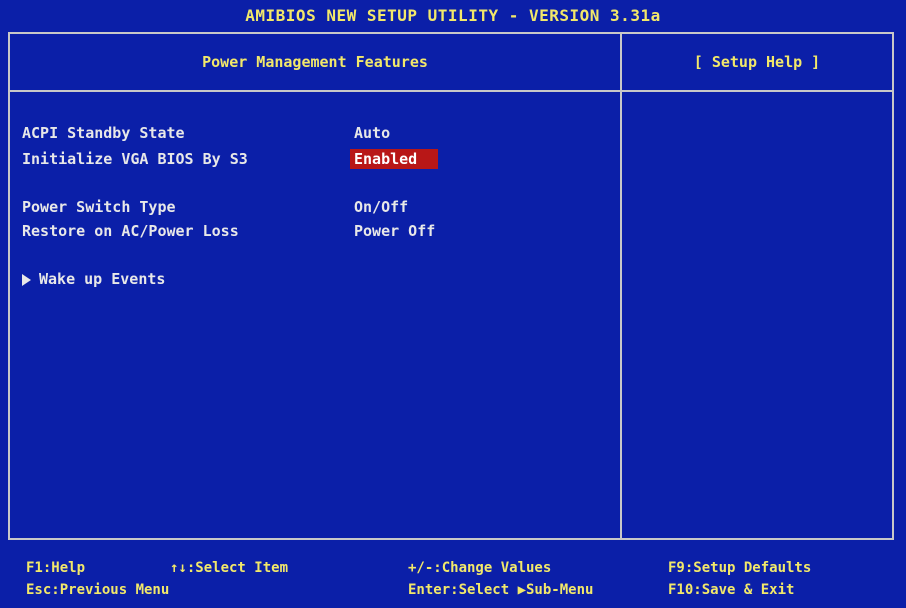  Describe the element at coordinates (312, 133) in the screenshot. I see `setting-acpi-standby-state: ACPI Standby State Auto` at that location.